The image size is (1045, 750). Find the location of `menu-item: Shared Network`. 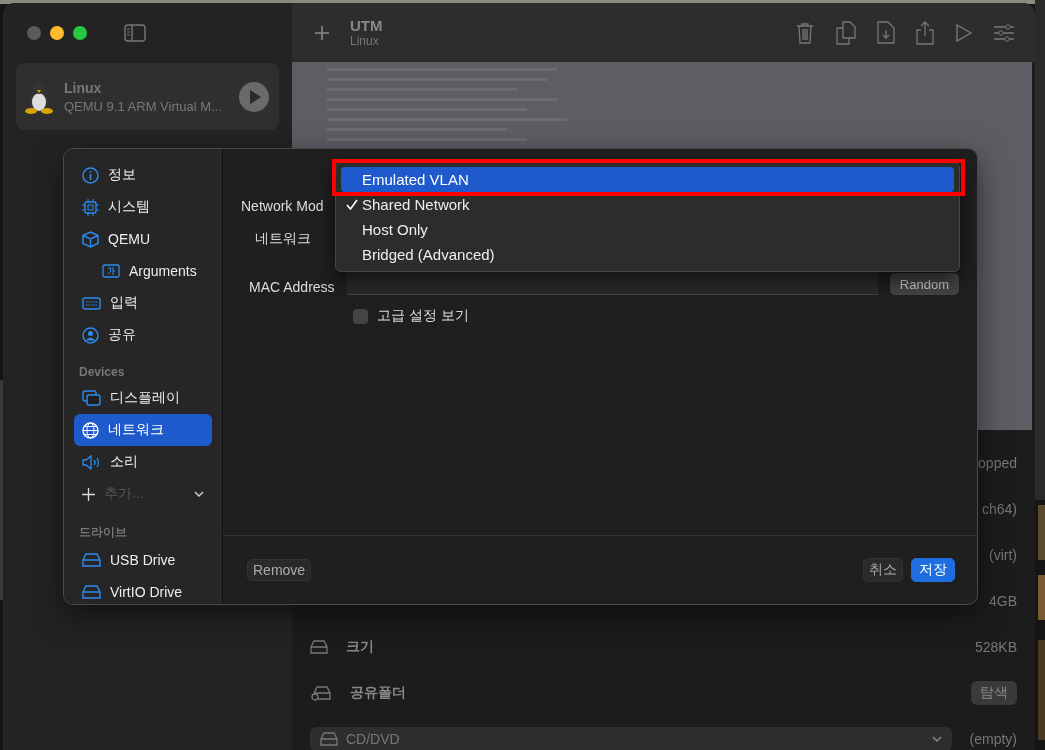

menu-item: Shared Network is located at coordinates (647, 204).